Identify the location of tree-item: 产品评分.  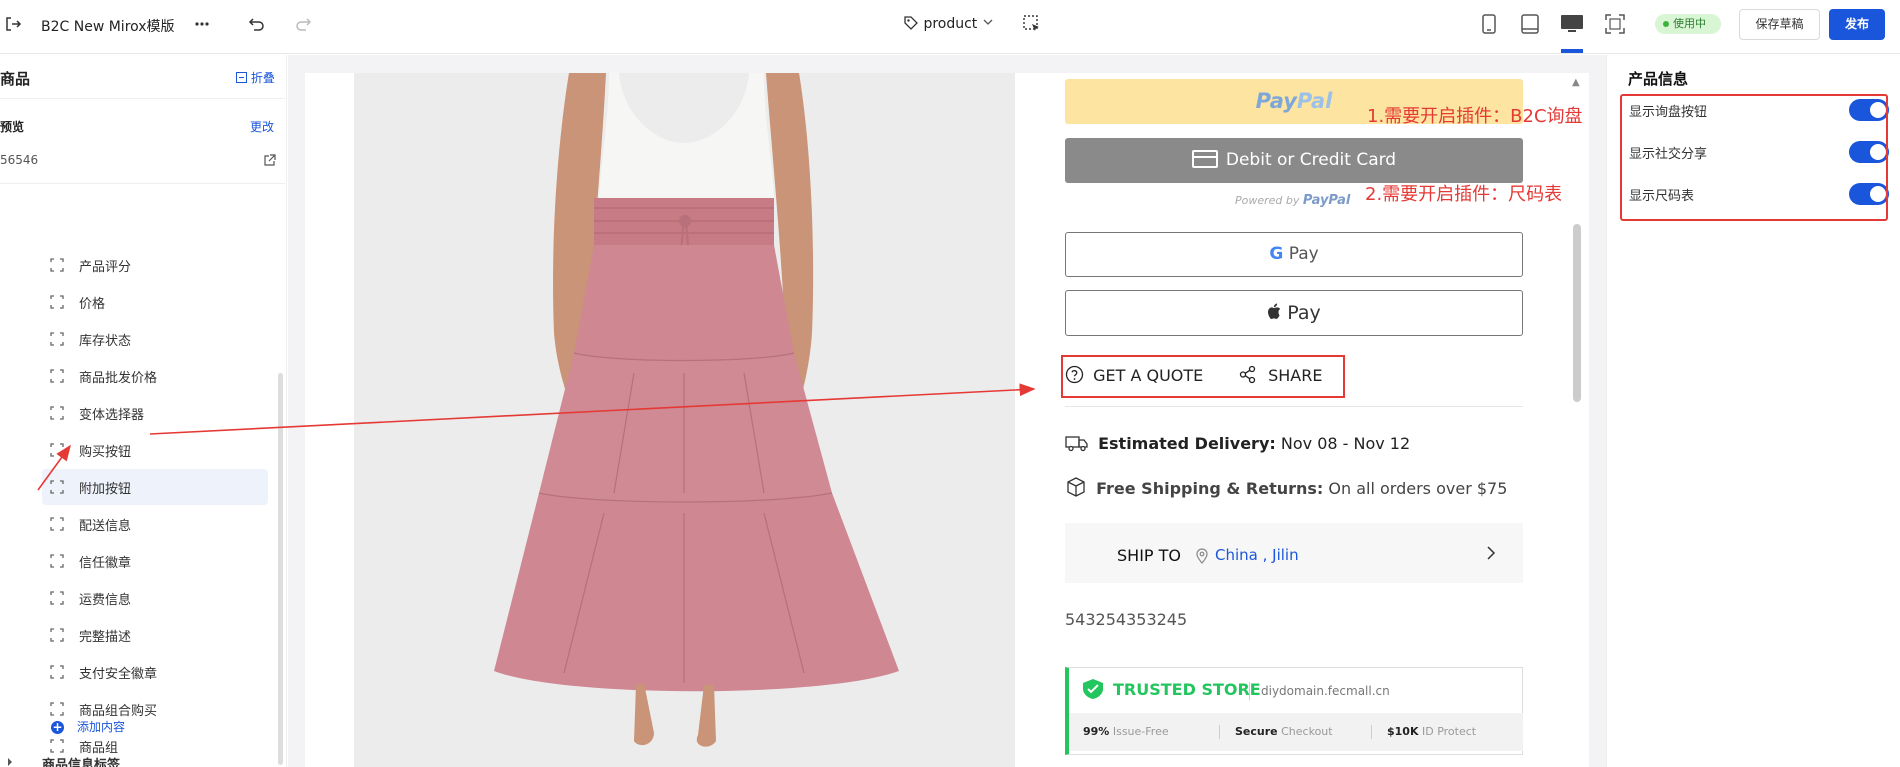
(155, 265).